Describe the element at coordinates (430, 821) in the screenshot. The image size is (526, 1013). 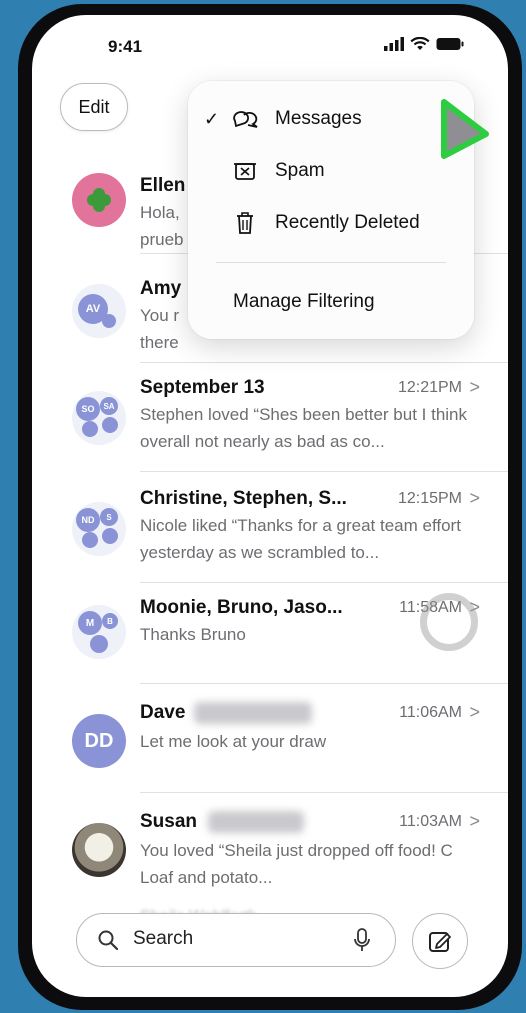
I see `conversation-time: 11:03AM` at that location.